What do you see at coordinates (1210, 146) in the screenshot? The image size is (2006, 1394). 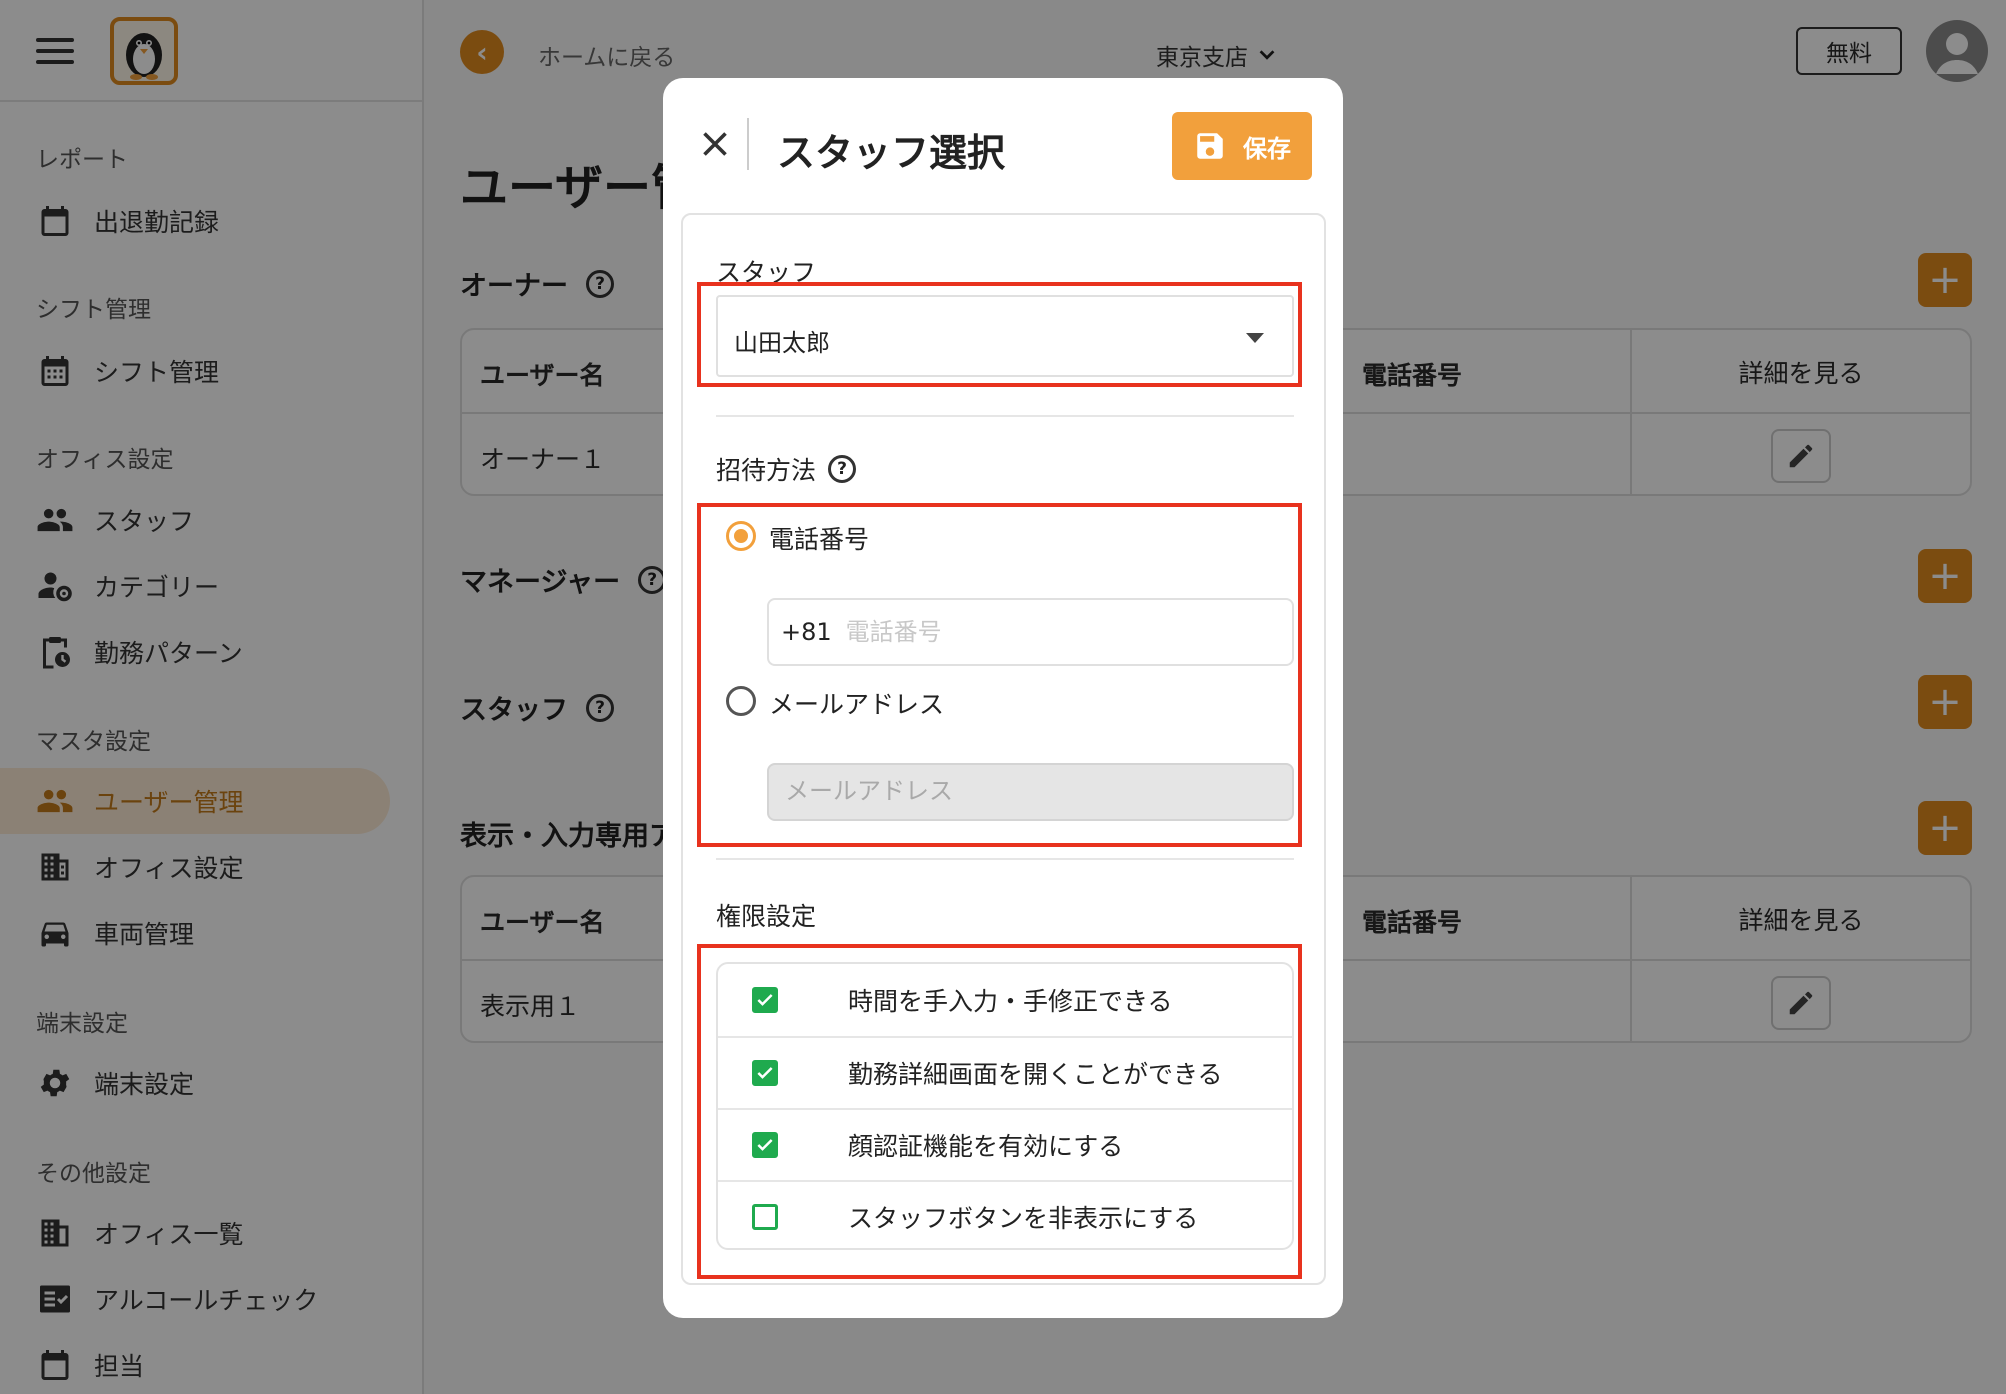 I see `save-icon` at bounding box center [1210, 146].